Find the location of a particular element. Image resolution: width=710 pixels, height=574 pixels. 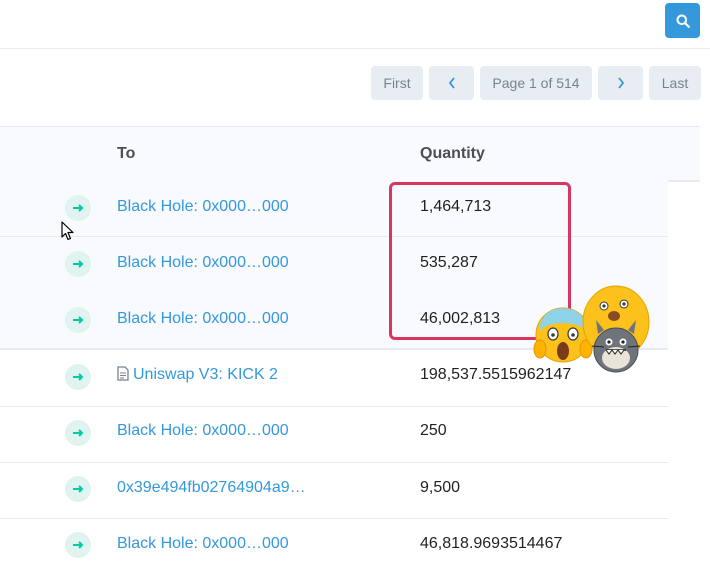

to-address-link: Uniswap V3: KICK 2 is located at coordinates (197, 375).